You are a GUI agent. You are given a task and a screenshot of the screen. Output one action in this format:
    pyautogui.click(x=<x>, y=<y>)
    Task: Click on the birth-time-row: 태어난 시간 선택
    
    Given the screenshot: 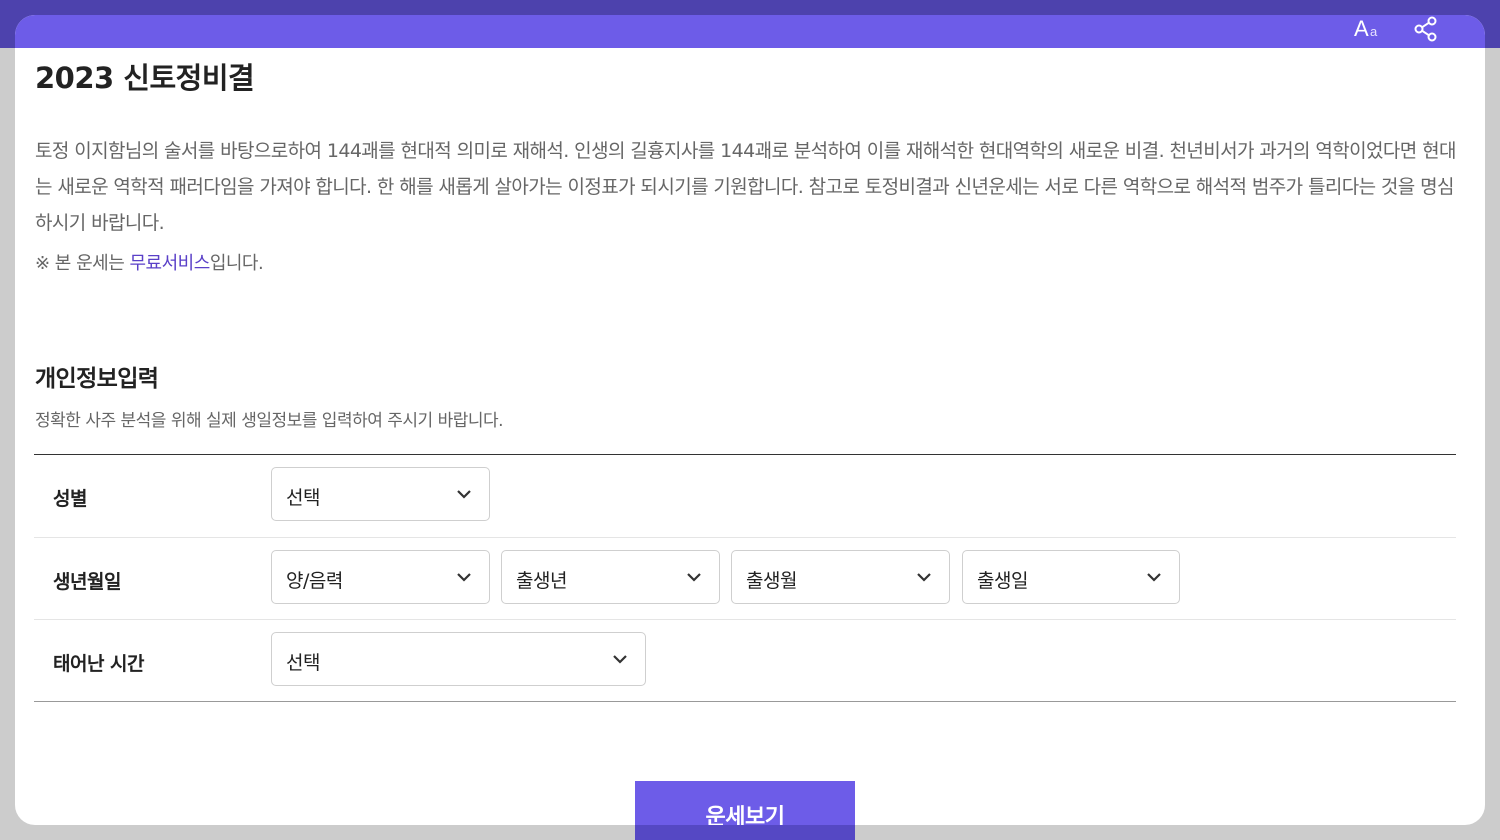 What is the action you would take?
    pyautogui.click(x=745, y=661)
    